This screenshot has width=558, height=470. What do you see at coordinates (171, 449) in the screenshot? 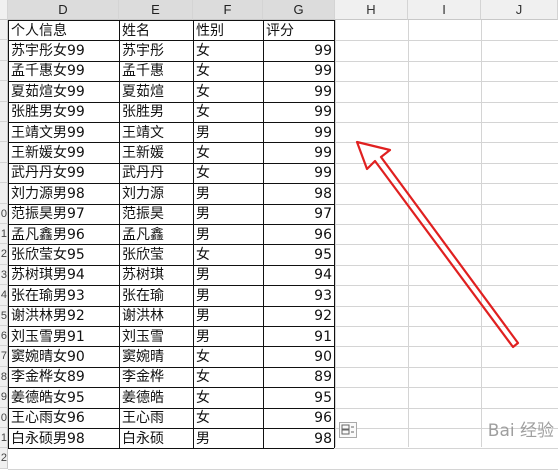
I see `table-border` at bounding box center [171, 449].